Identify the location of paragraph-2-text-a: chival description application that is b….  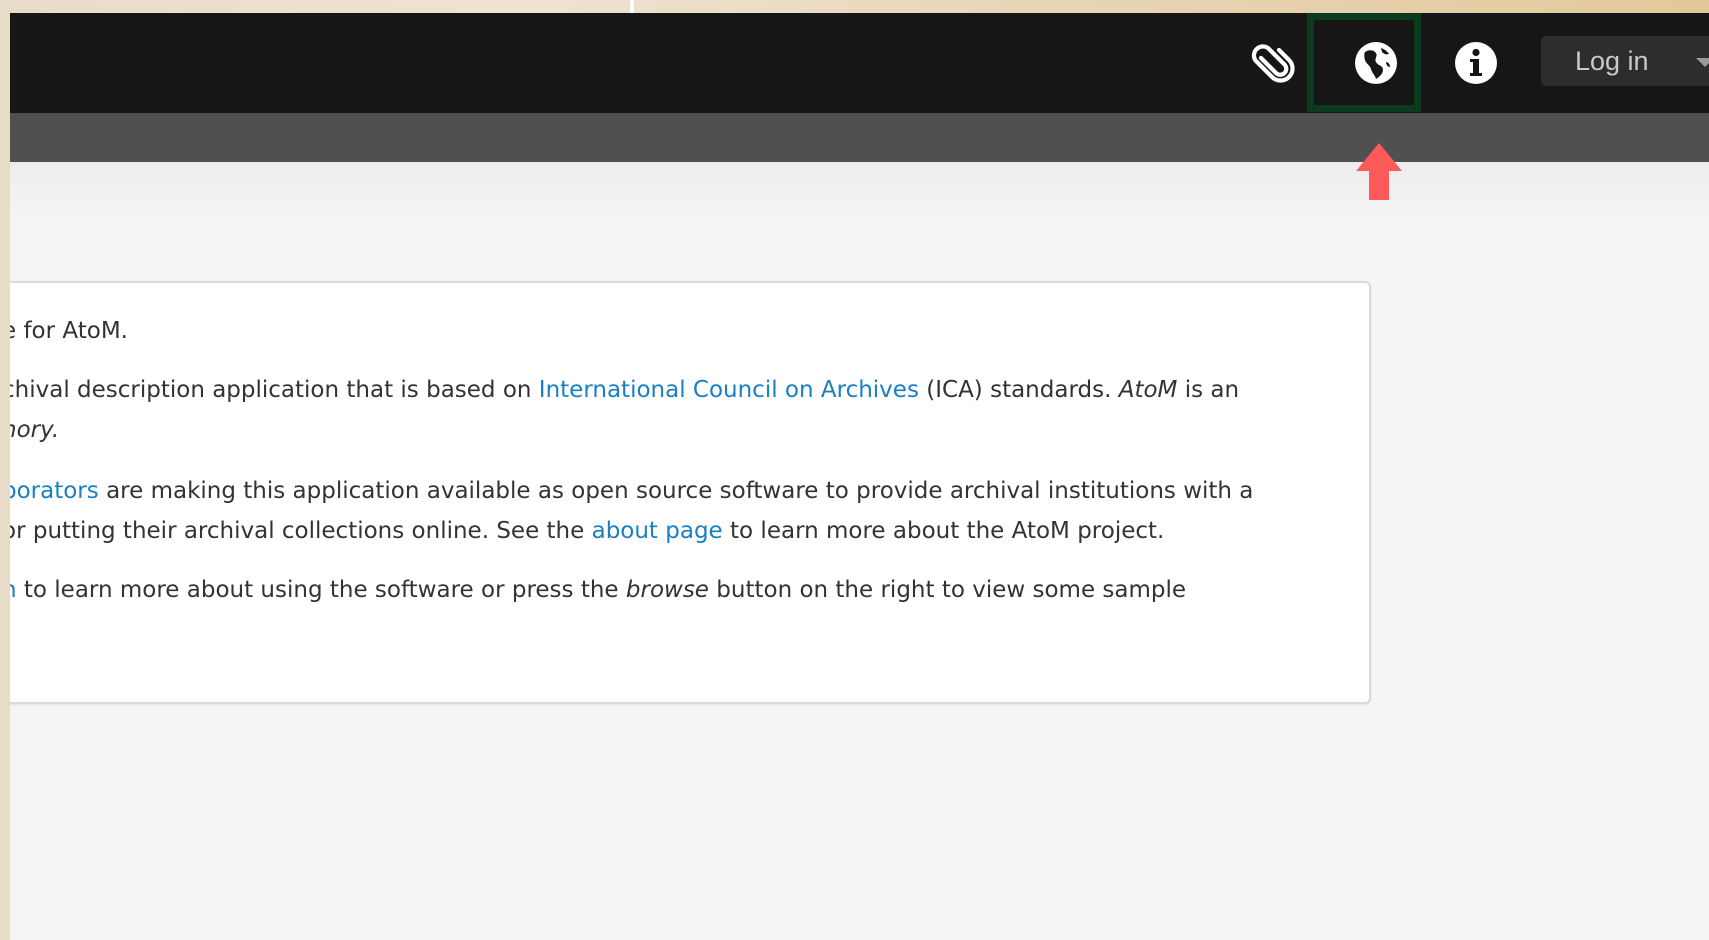
(274, 390).